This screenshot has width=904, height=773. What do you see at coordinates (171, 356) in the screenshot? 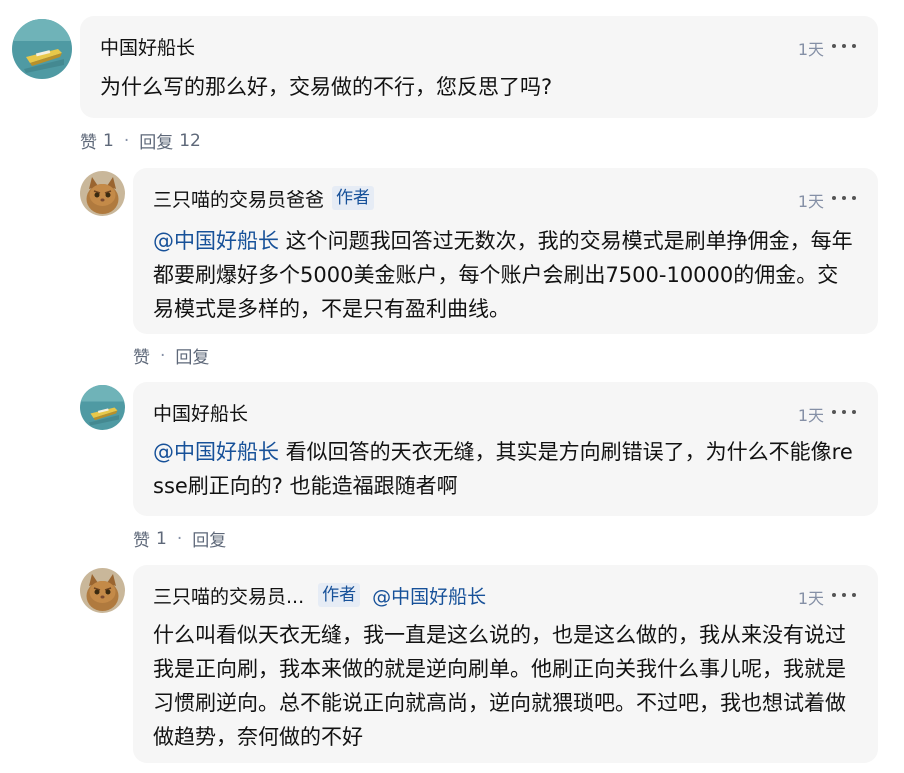
I see `comment-actions: 赞 · 回复` at bounding box center [171, 356].